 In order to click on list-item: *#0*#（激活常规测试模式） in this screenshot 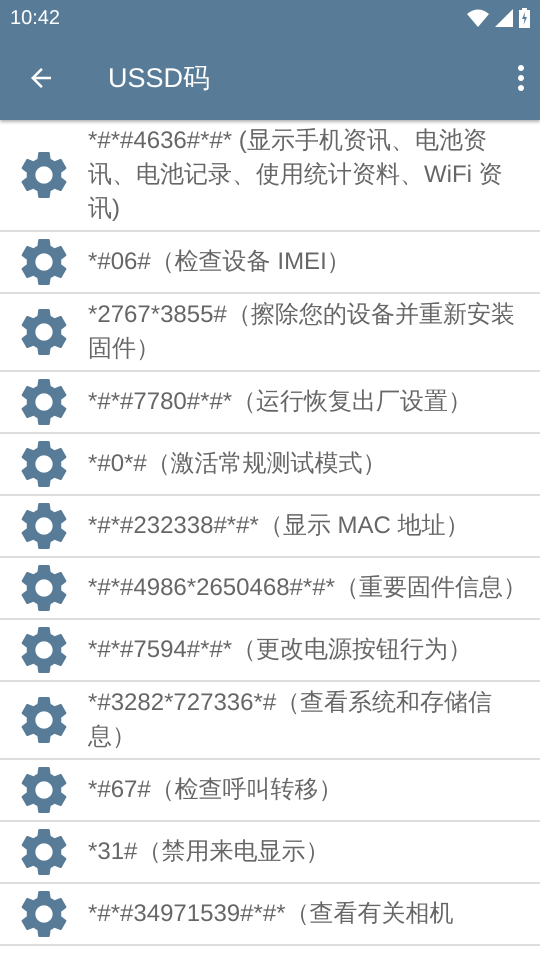, I will do `click(270, 465)`.